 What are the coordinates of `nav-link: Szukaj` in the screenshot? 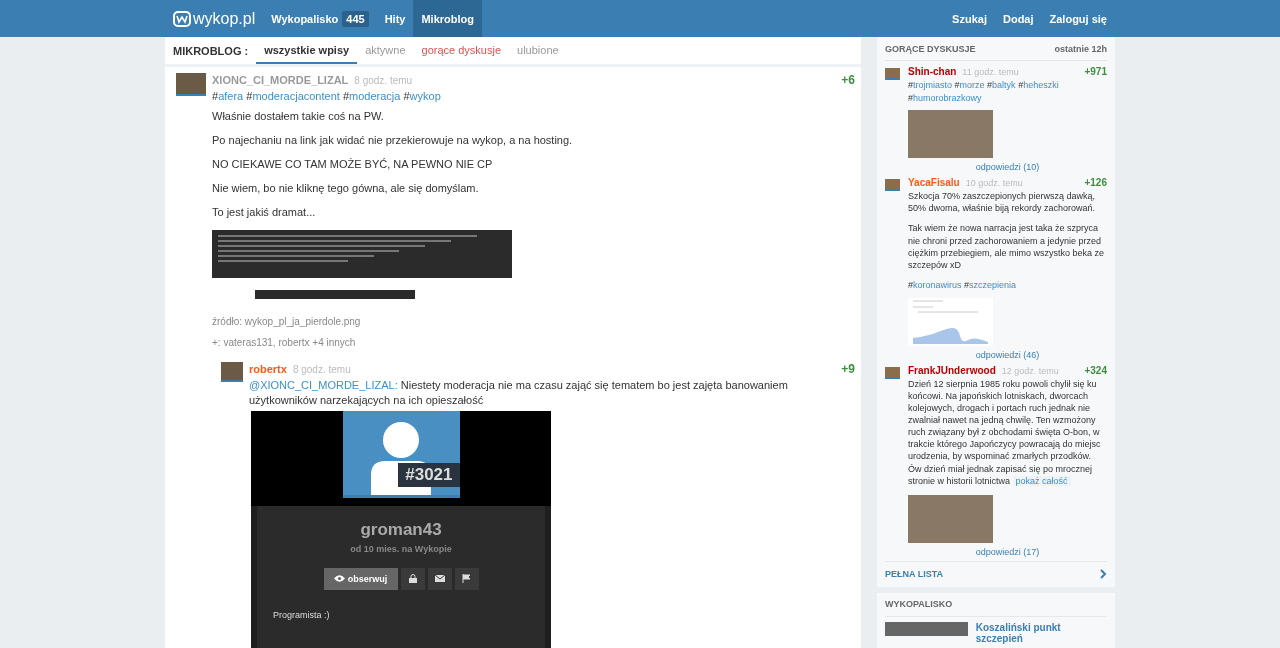 It's located at (969, 18).